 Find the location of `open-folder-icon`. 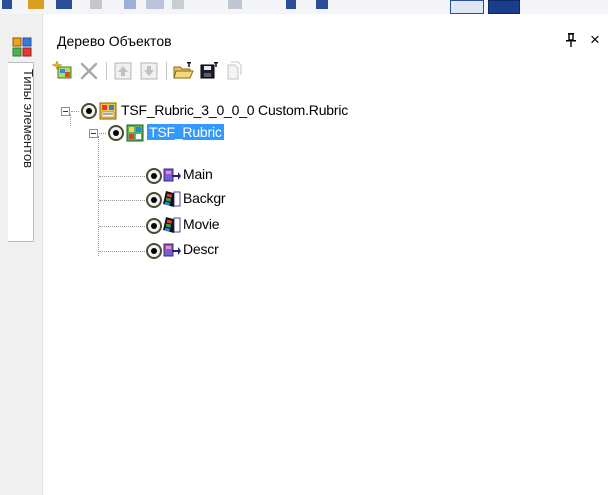

open-folder-icon is located at coordinates (183, 71).